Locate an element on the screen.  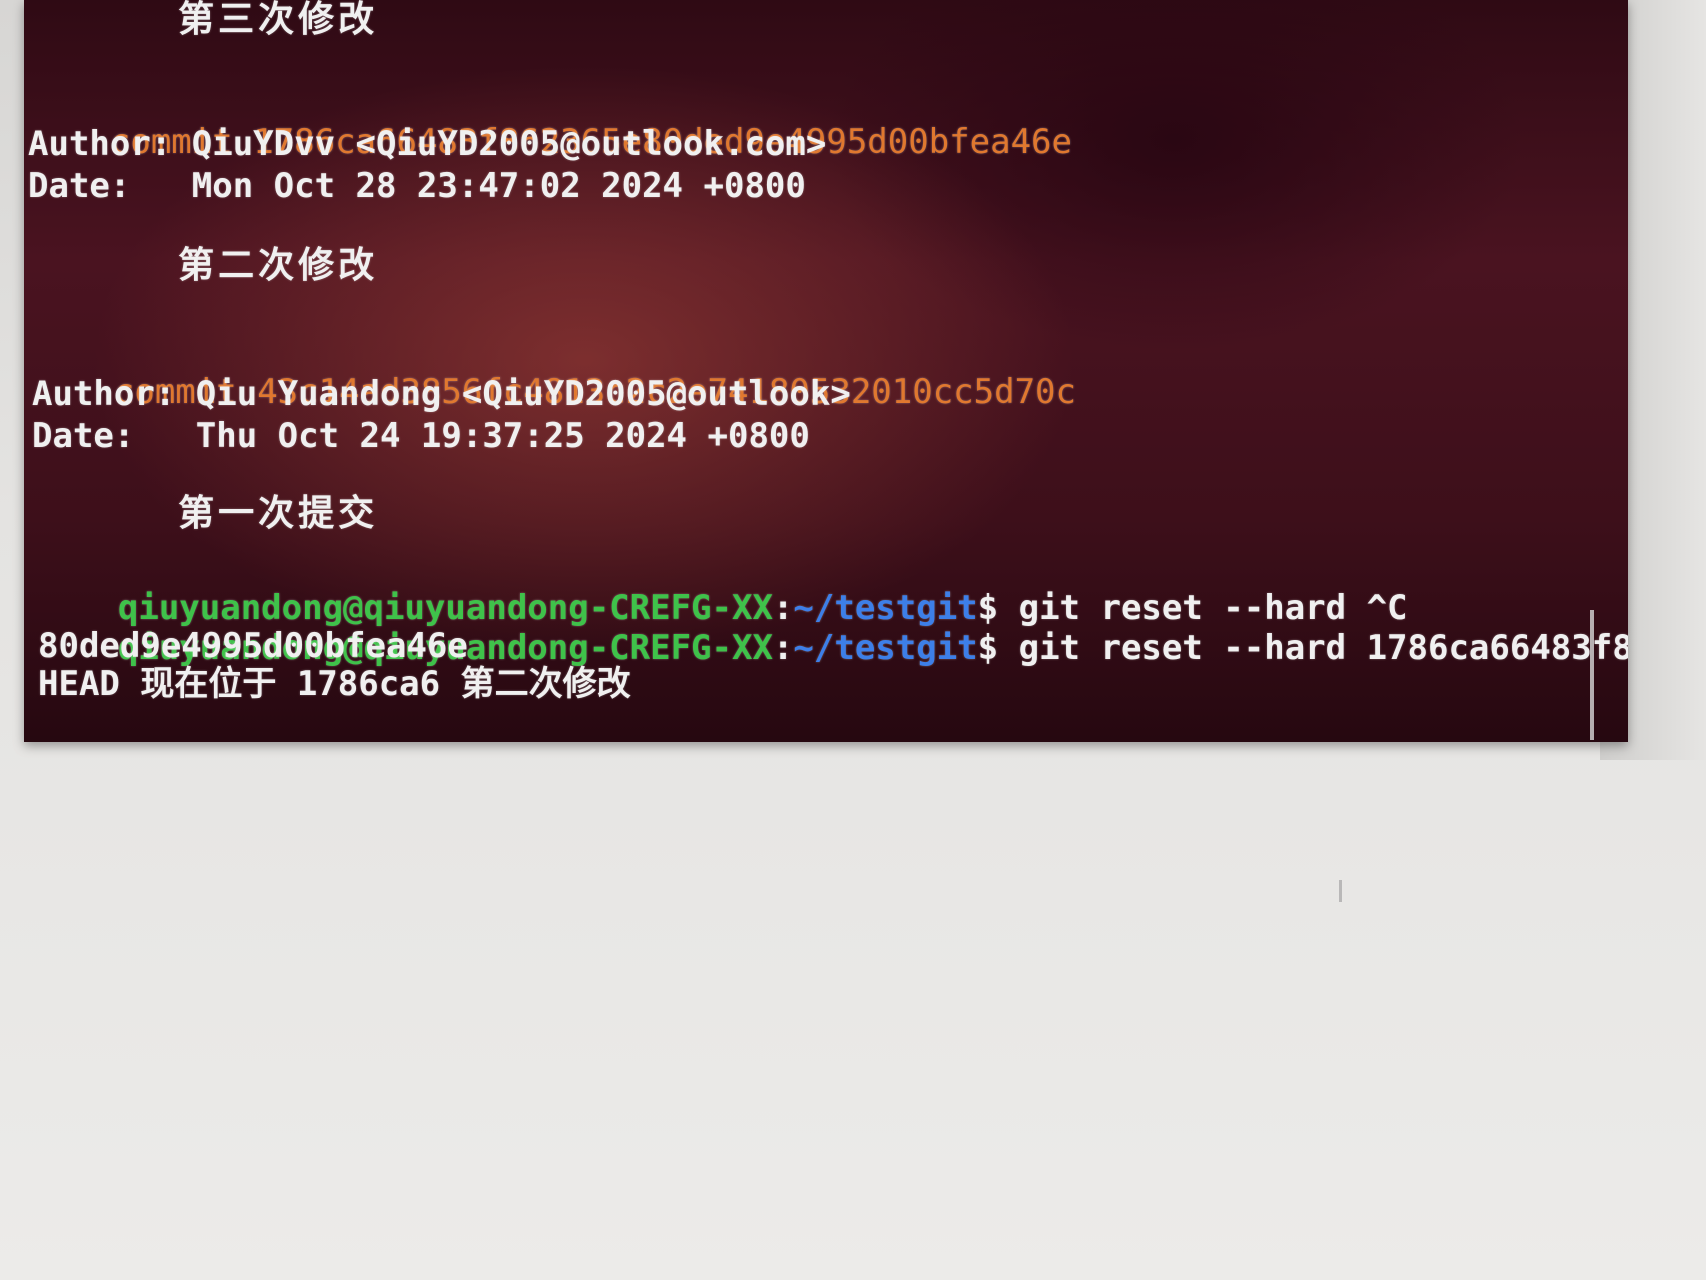
text-cursor-icon is located at coordinates (1340, 891).